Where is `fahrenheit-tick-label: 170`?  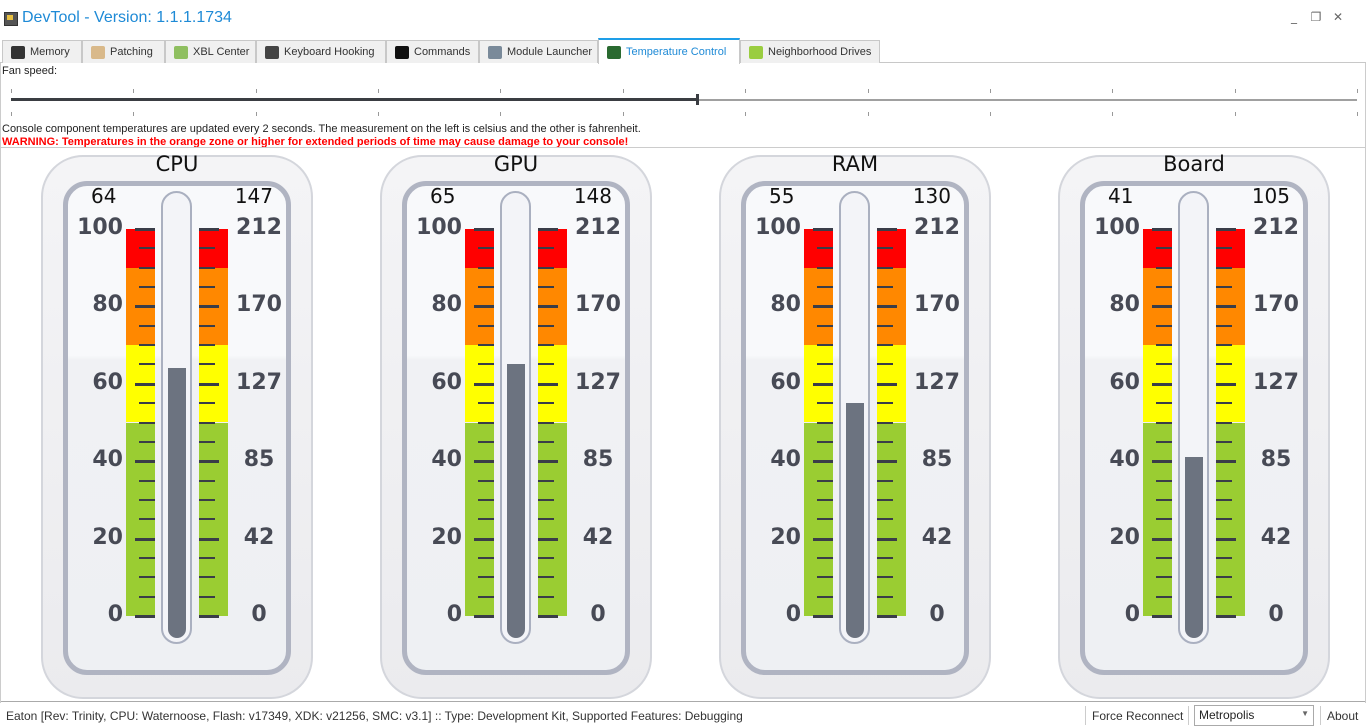 fahrenheit-tick-label: 170 is located at coordinates (598, 305).